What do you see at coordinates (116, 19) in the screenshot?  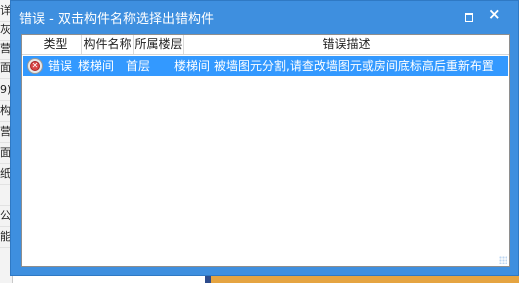 I see `dialog-title: 错误 - 双击构件名称选择出错构件` at bounding box center [116, 19].